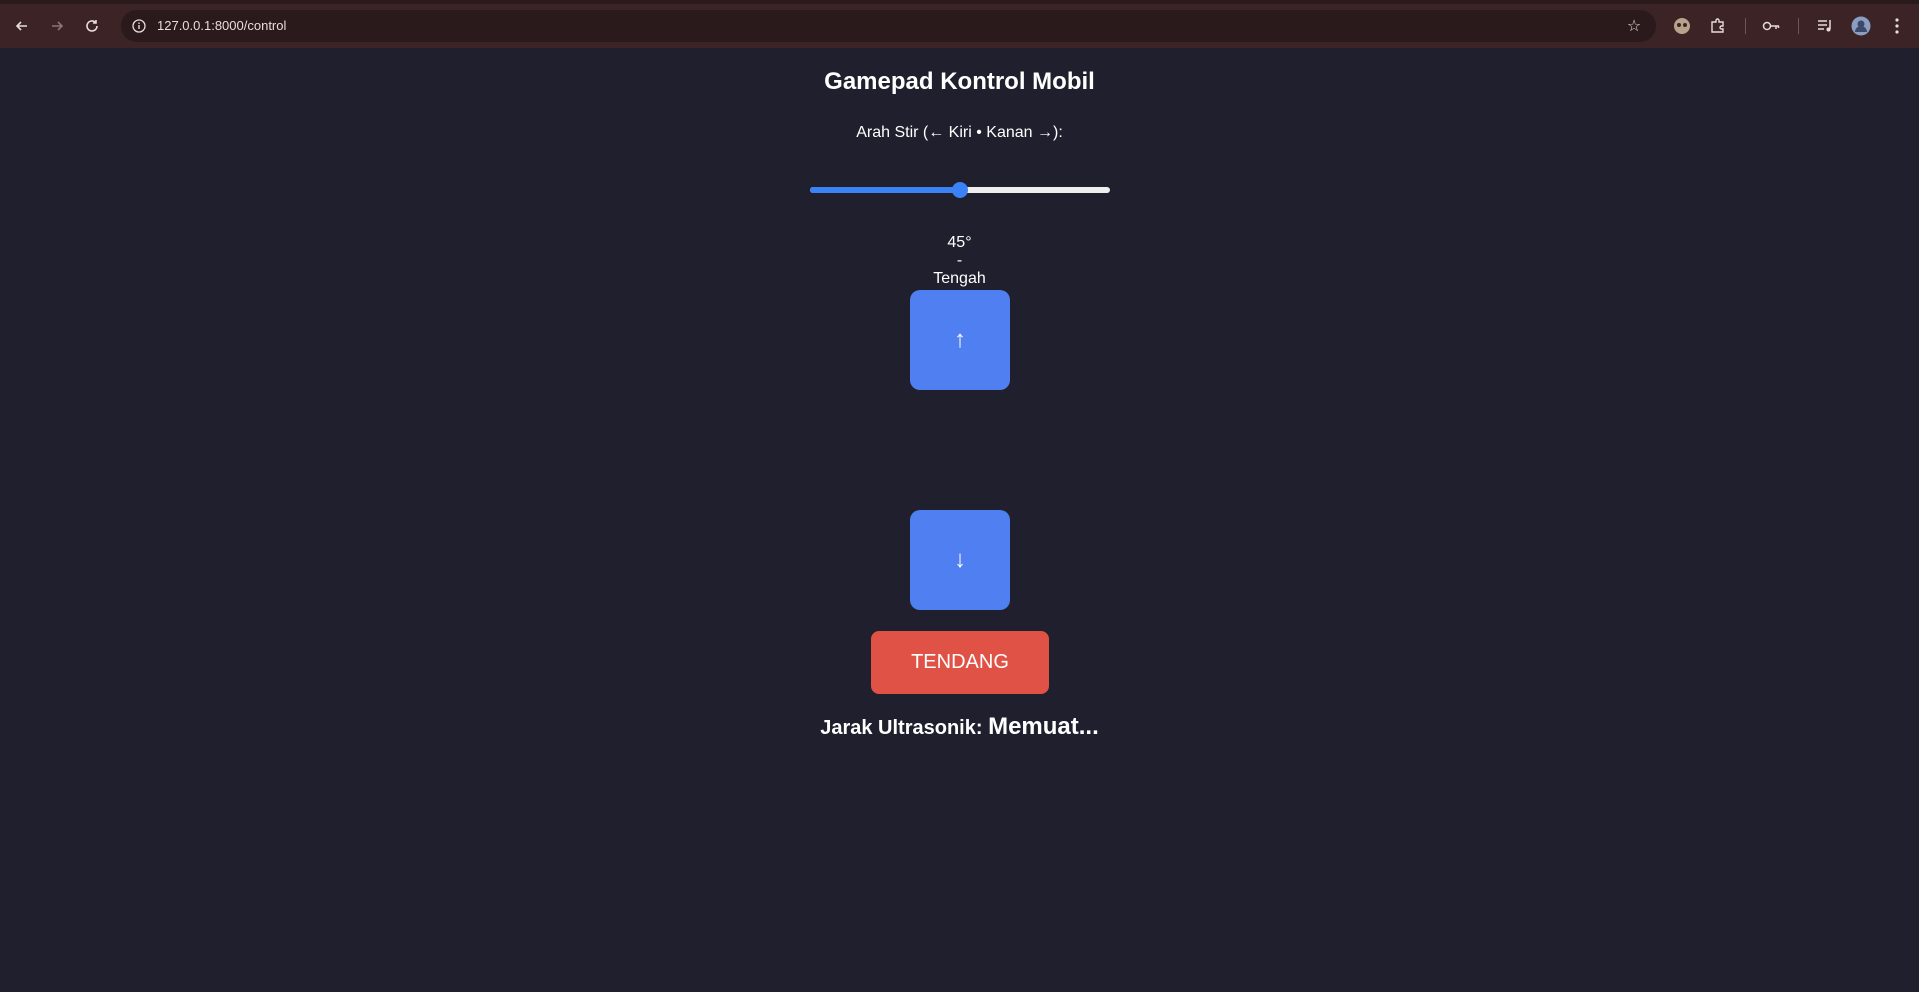 This screenshot has height=992, width=1919. I want to click on angle-value: 45°, so click(959, 242).